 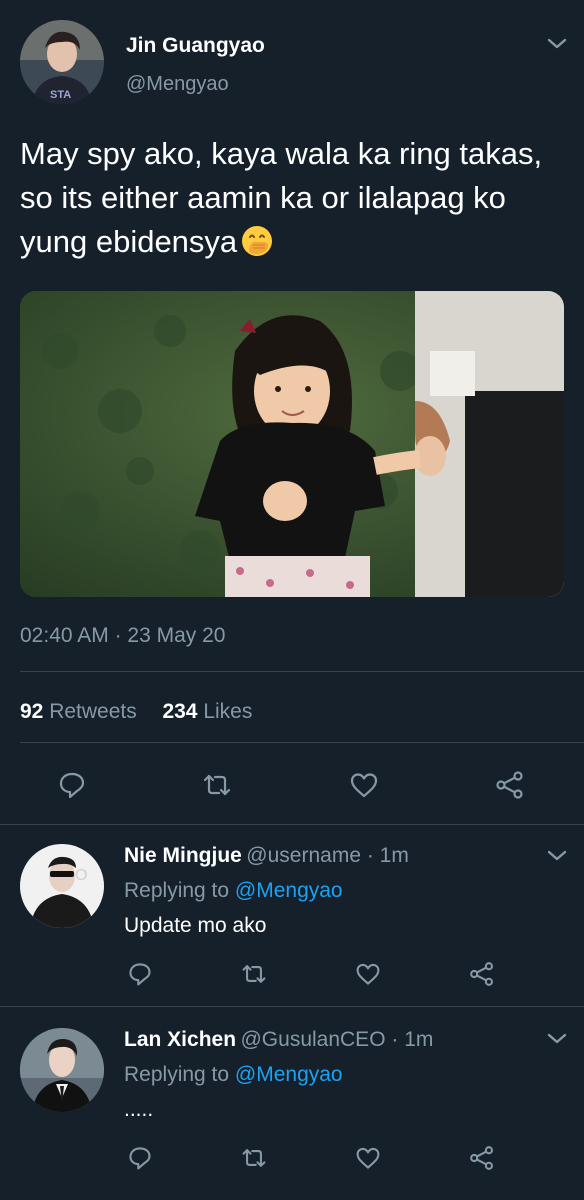 I want to click on svg-text: STA, so click(x=60, y=95).